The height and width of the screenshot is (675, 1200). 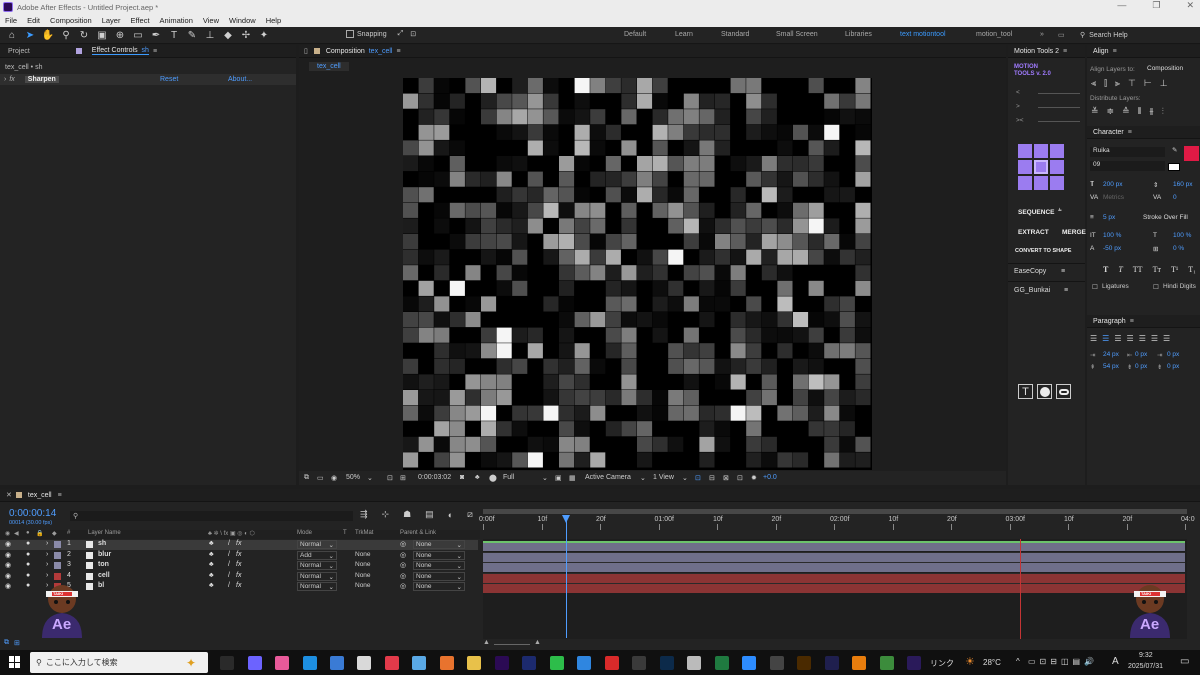 I want to click on docs-icon, so click(x=694, y=663).